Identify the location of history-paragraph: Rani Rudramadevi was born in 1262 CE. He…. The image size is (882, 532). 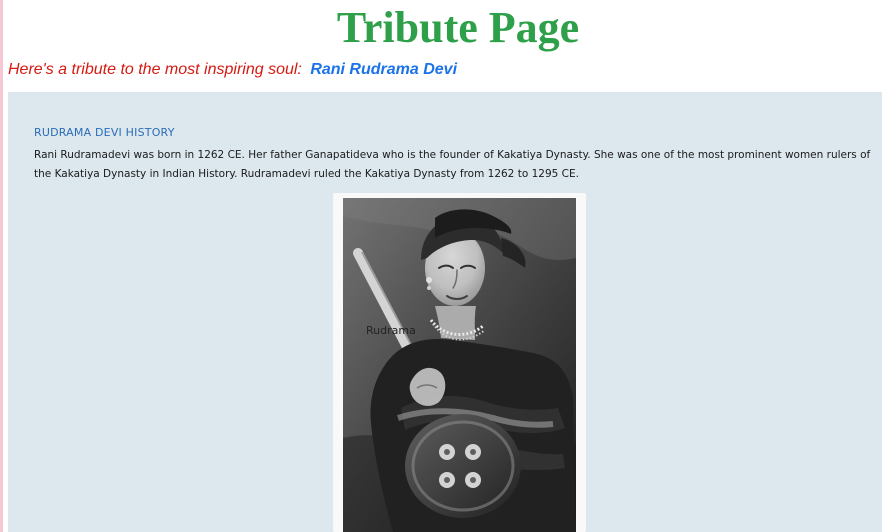
(452, 164).